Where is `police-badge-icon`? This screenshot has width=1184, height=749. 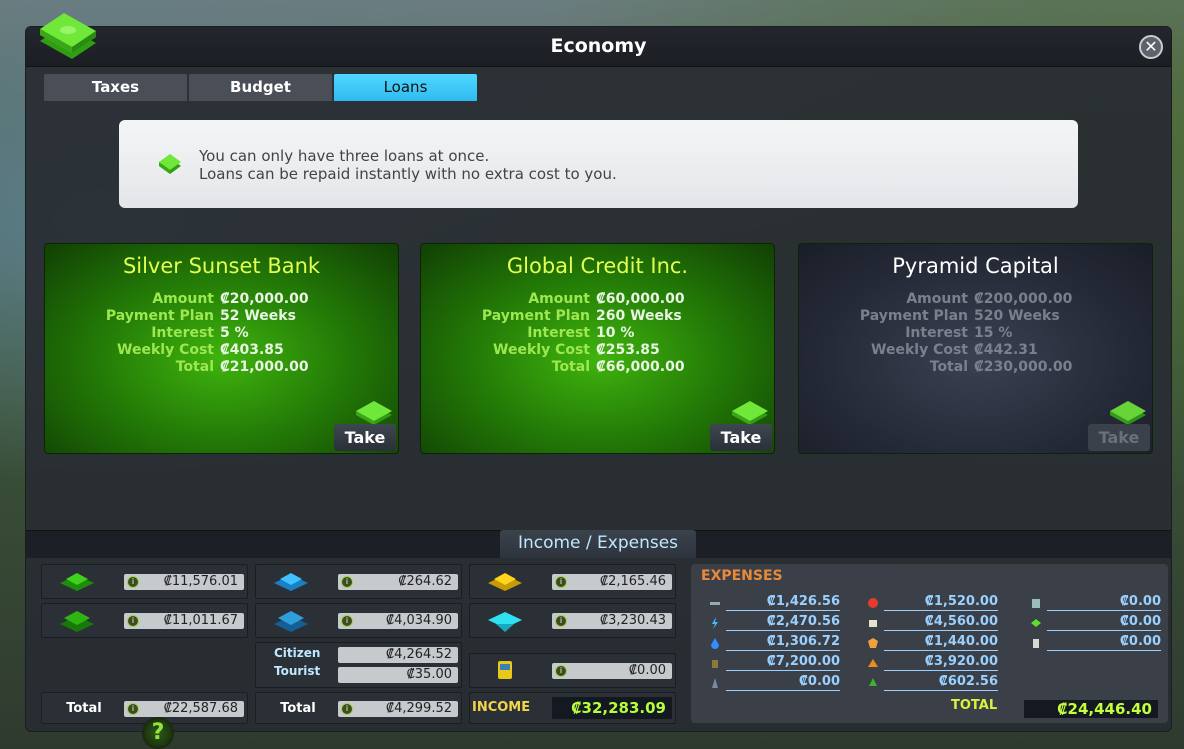 police-badge-icon is located at coordinates (873, 643).